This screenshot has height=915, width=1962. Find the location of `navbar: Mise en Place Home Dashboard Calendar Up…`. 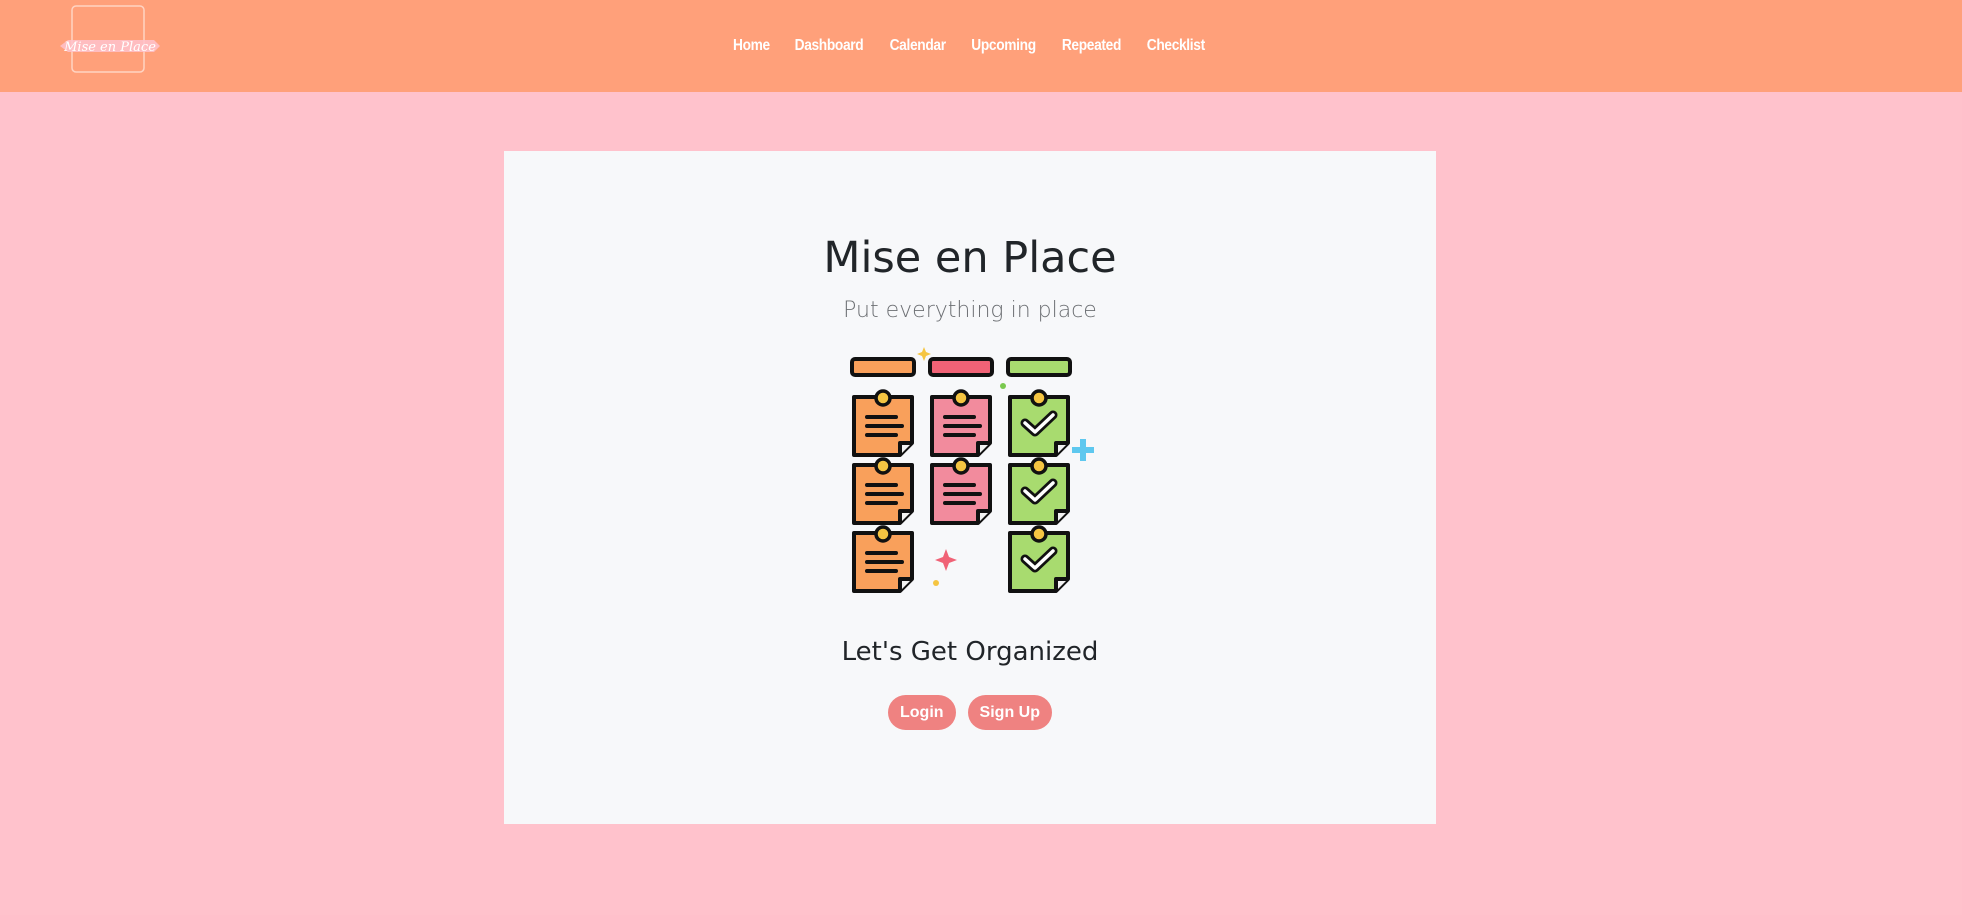

navbar: Mise en Place Home Dashboard Calendar Up… is located at coordinates (981, 46).